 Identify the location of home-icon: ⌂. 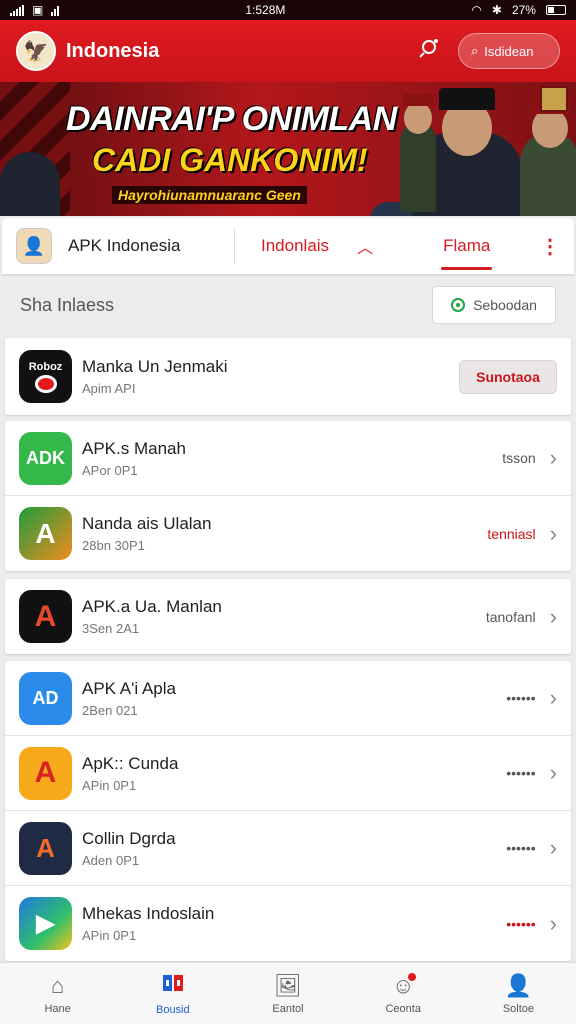
(57, 985).